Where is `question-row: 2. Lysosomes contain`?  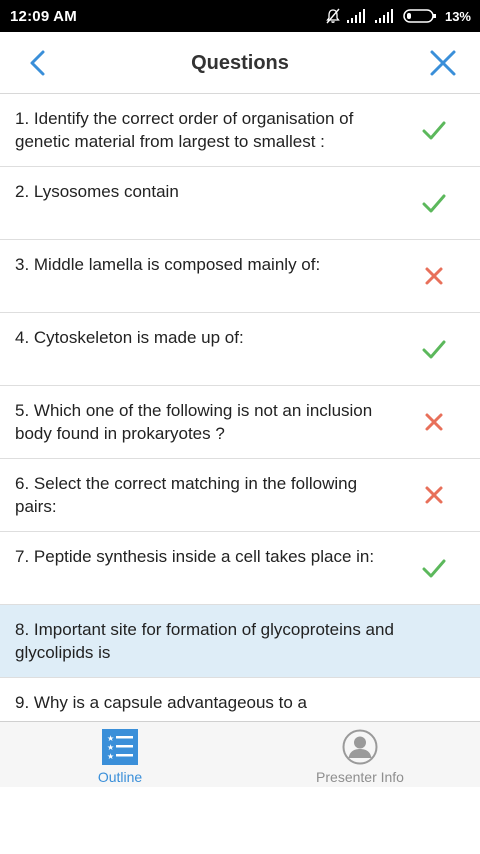 question-row: 2. Lysosomes contain is located at coordinates (240, 203).